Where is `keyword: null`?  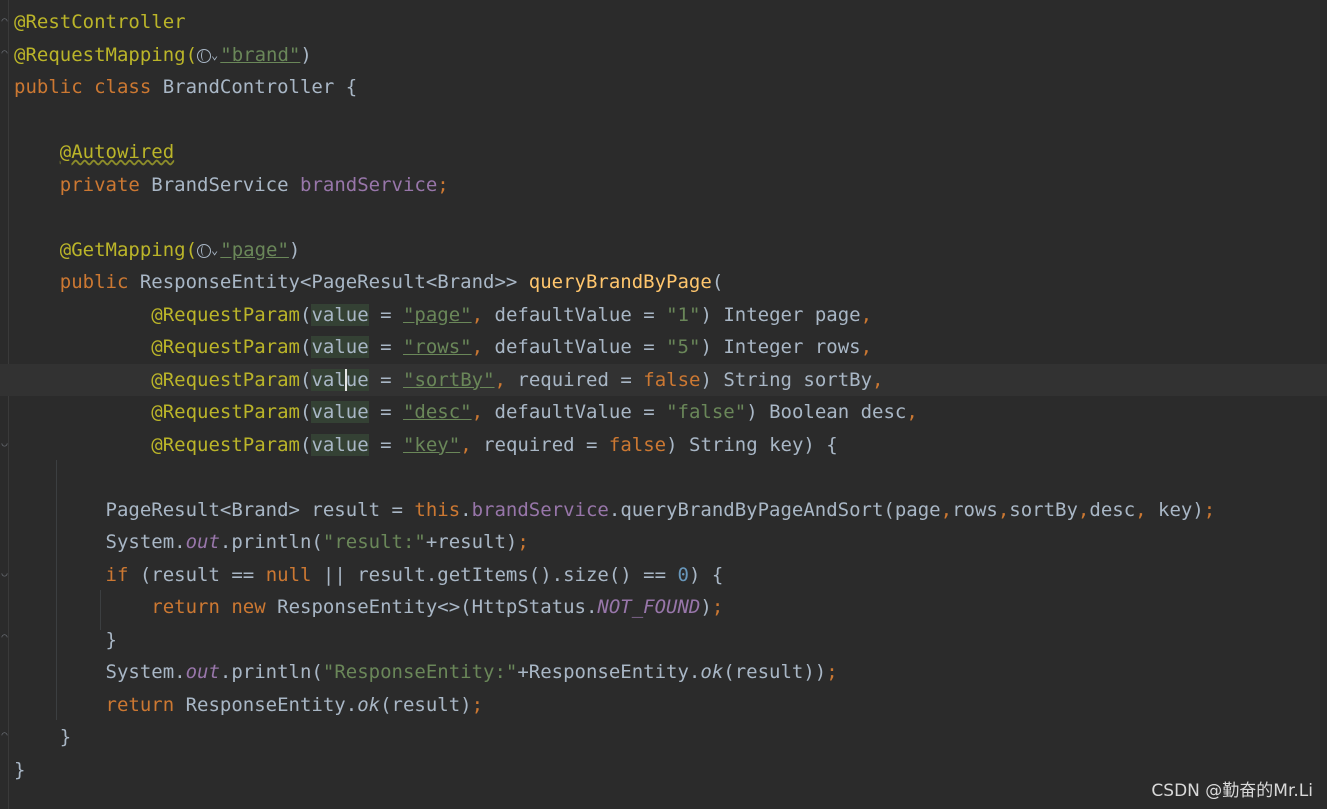
keyword: null is located at coordinates (288, 574).